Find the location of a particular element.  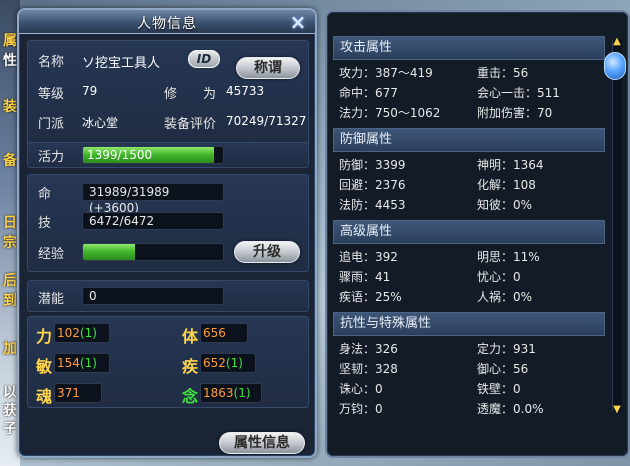

life-label: 命 is located at coordinates (45, 194).